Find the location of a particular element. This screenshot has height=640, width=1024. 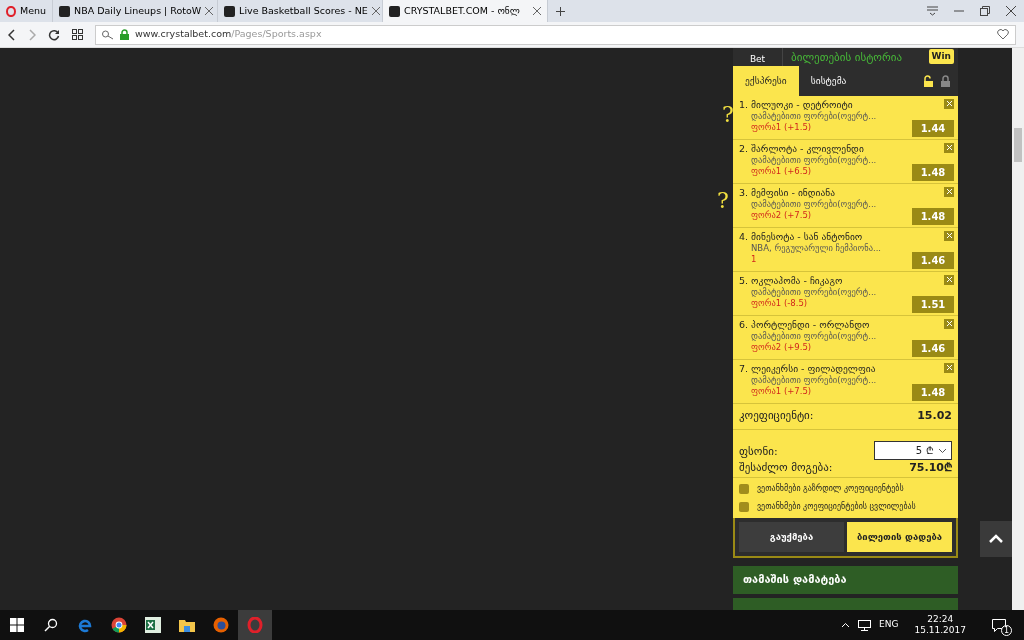

scrollbar is located at coordinates (1018, 329).